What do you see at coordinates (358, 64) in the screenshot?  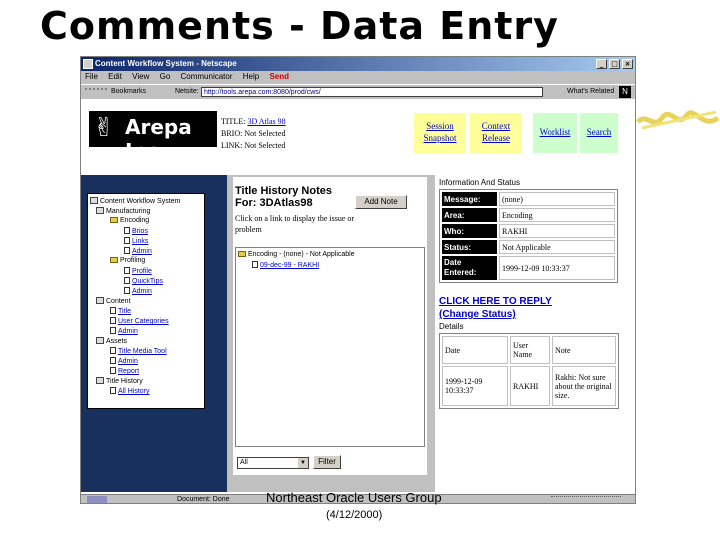 I see `window-titlebar: Content Workflow System - Netscape _ □ ×` at bounding box center [358, 64].